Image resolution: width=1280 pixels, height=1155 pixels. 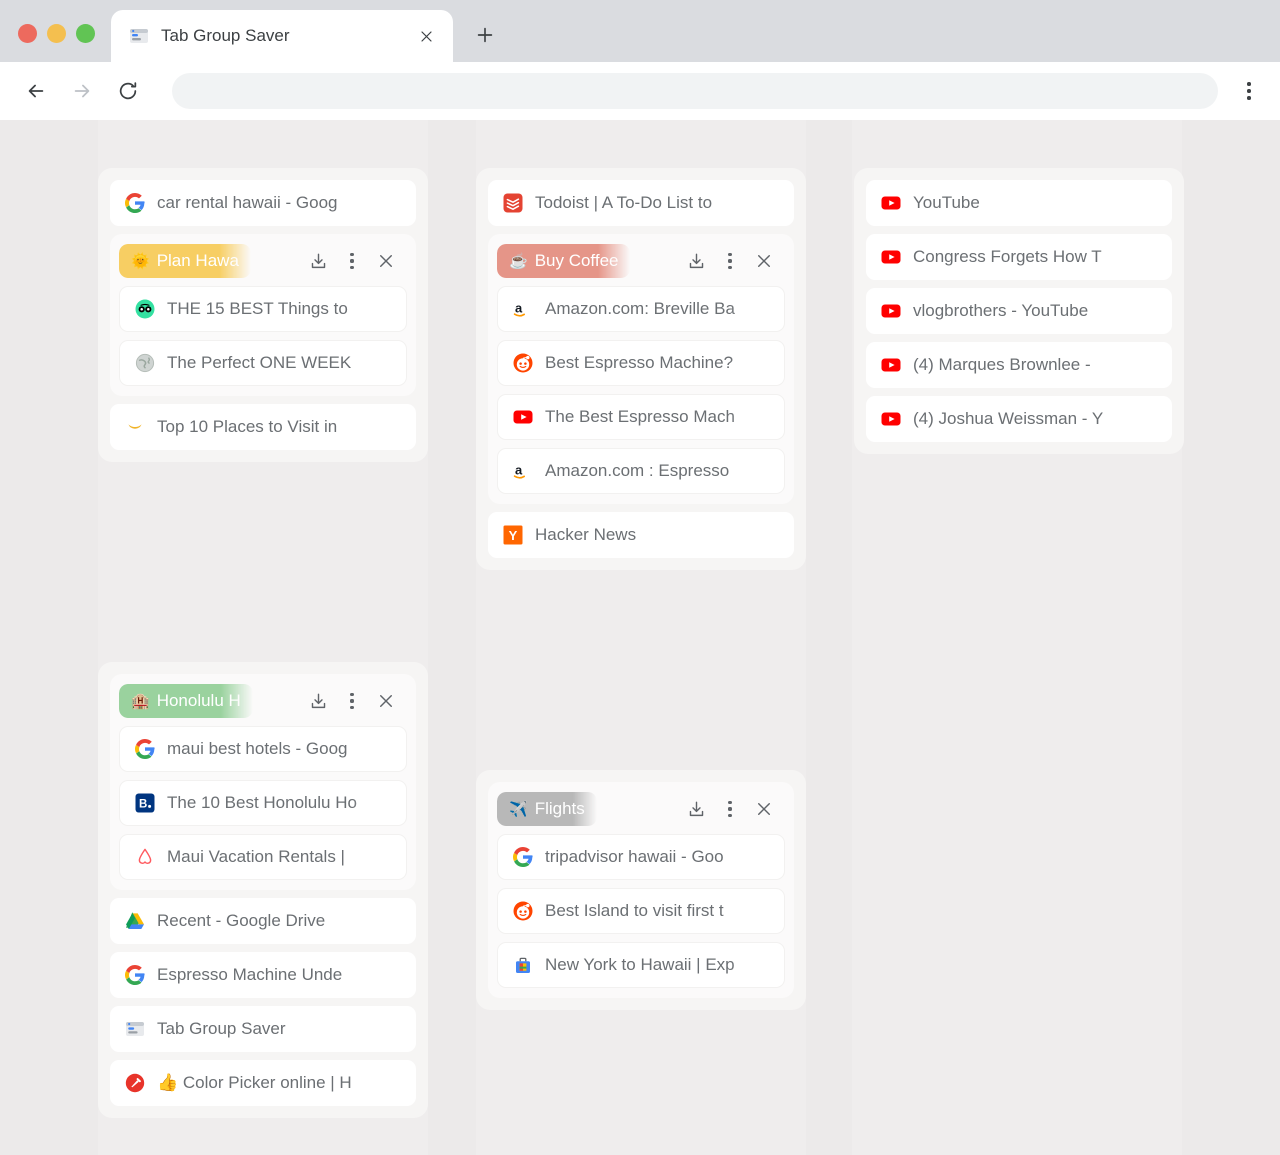 I want to click on tab-row: vlogbrothers - YouTube, so click(x=1019, y=311).